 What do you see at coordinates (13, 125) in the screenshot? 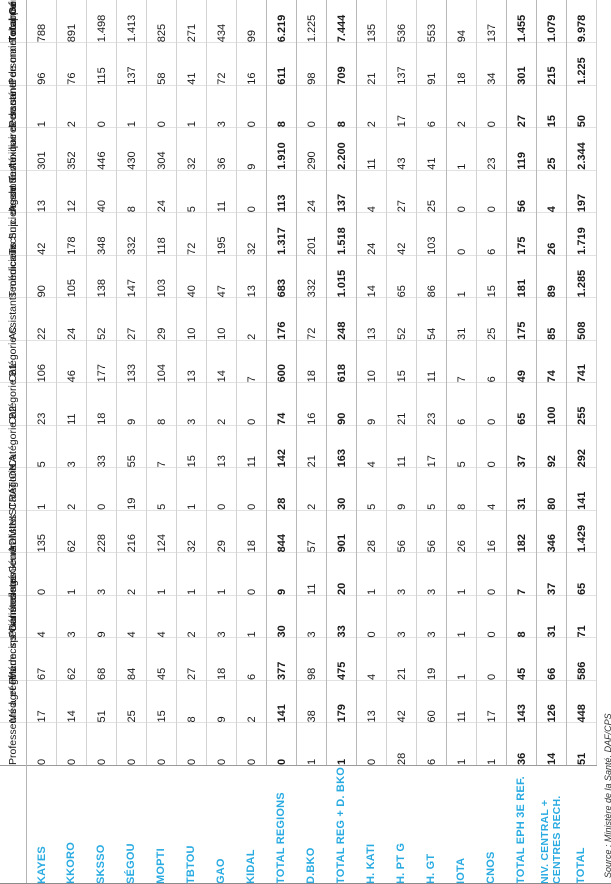
I see `column-header-aux_sante: Auxiliaires de santé` at bounding box center [13, 125].